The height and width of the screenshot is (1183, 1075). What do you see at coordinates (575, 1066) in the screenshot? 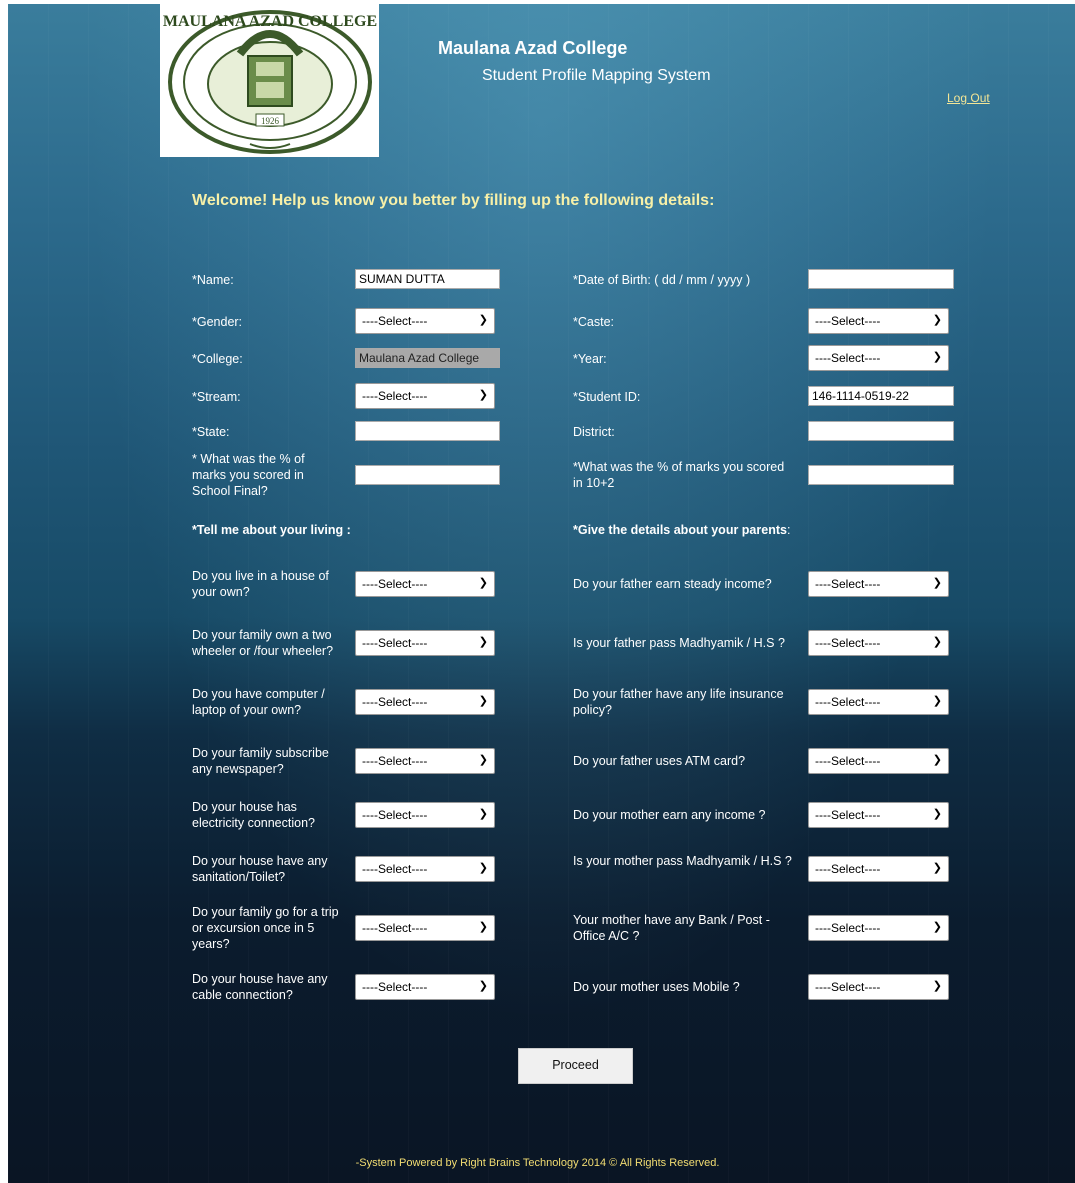
I see `proceed-button: Proceed` at bounding box center [575, 1066].